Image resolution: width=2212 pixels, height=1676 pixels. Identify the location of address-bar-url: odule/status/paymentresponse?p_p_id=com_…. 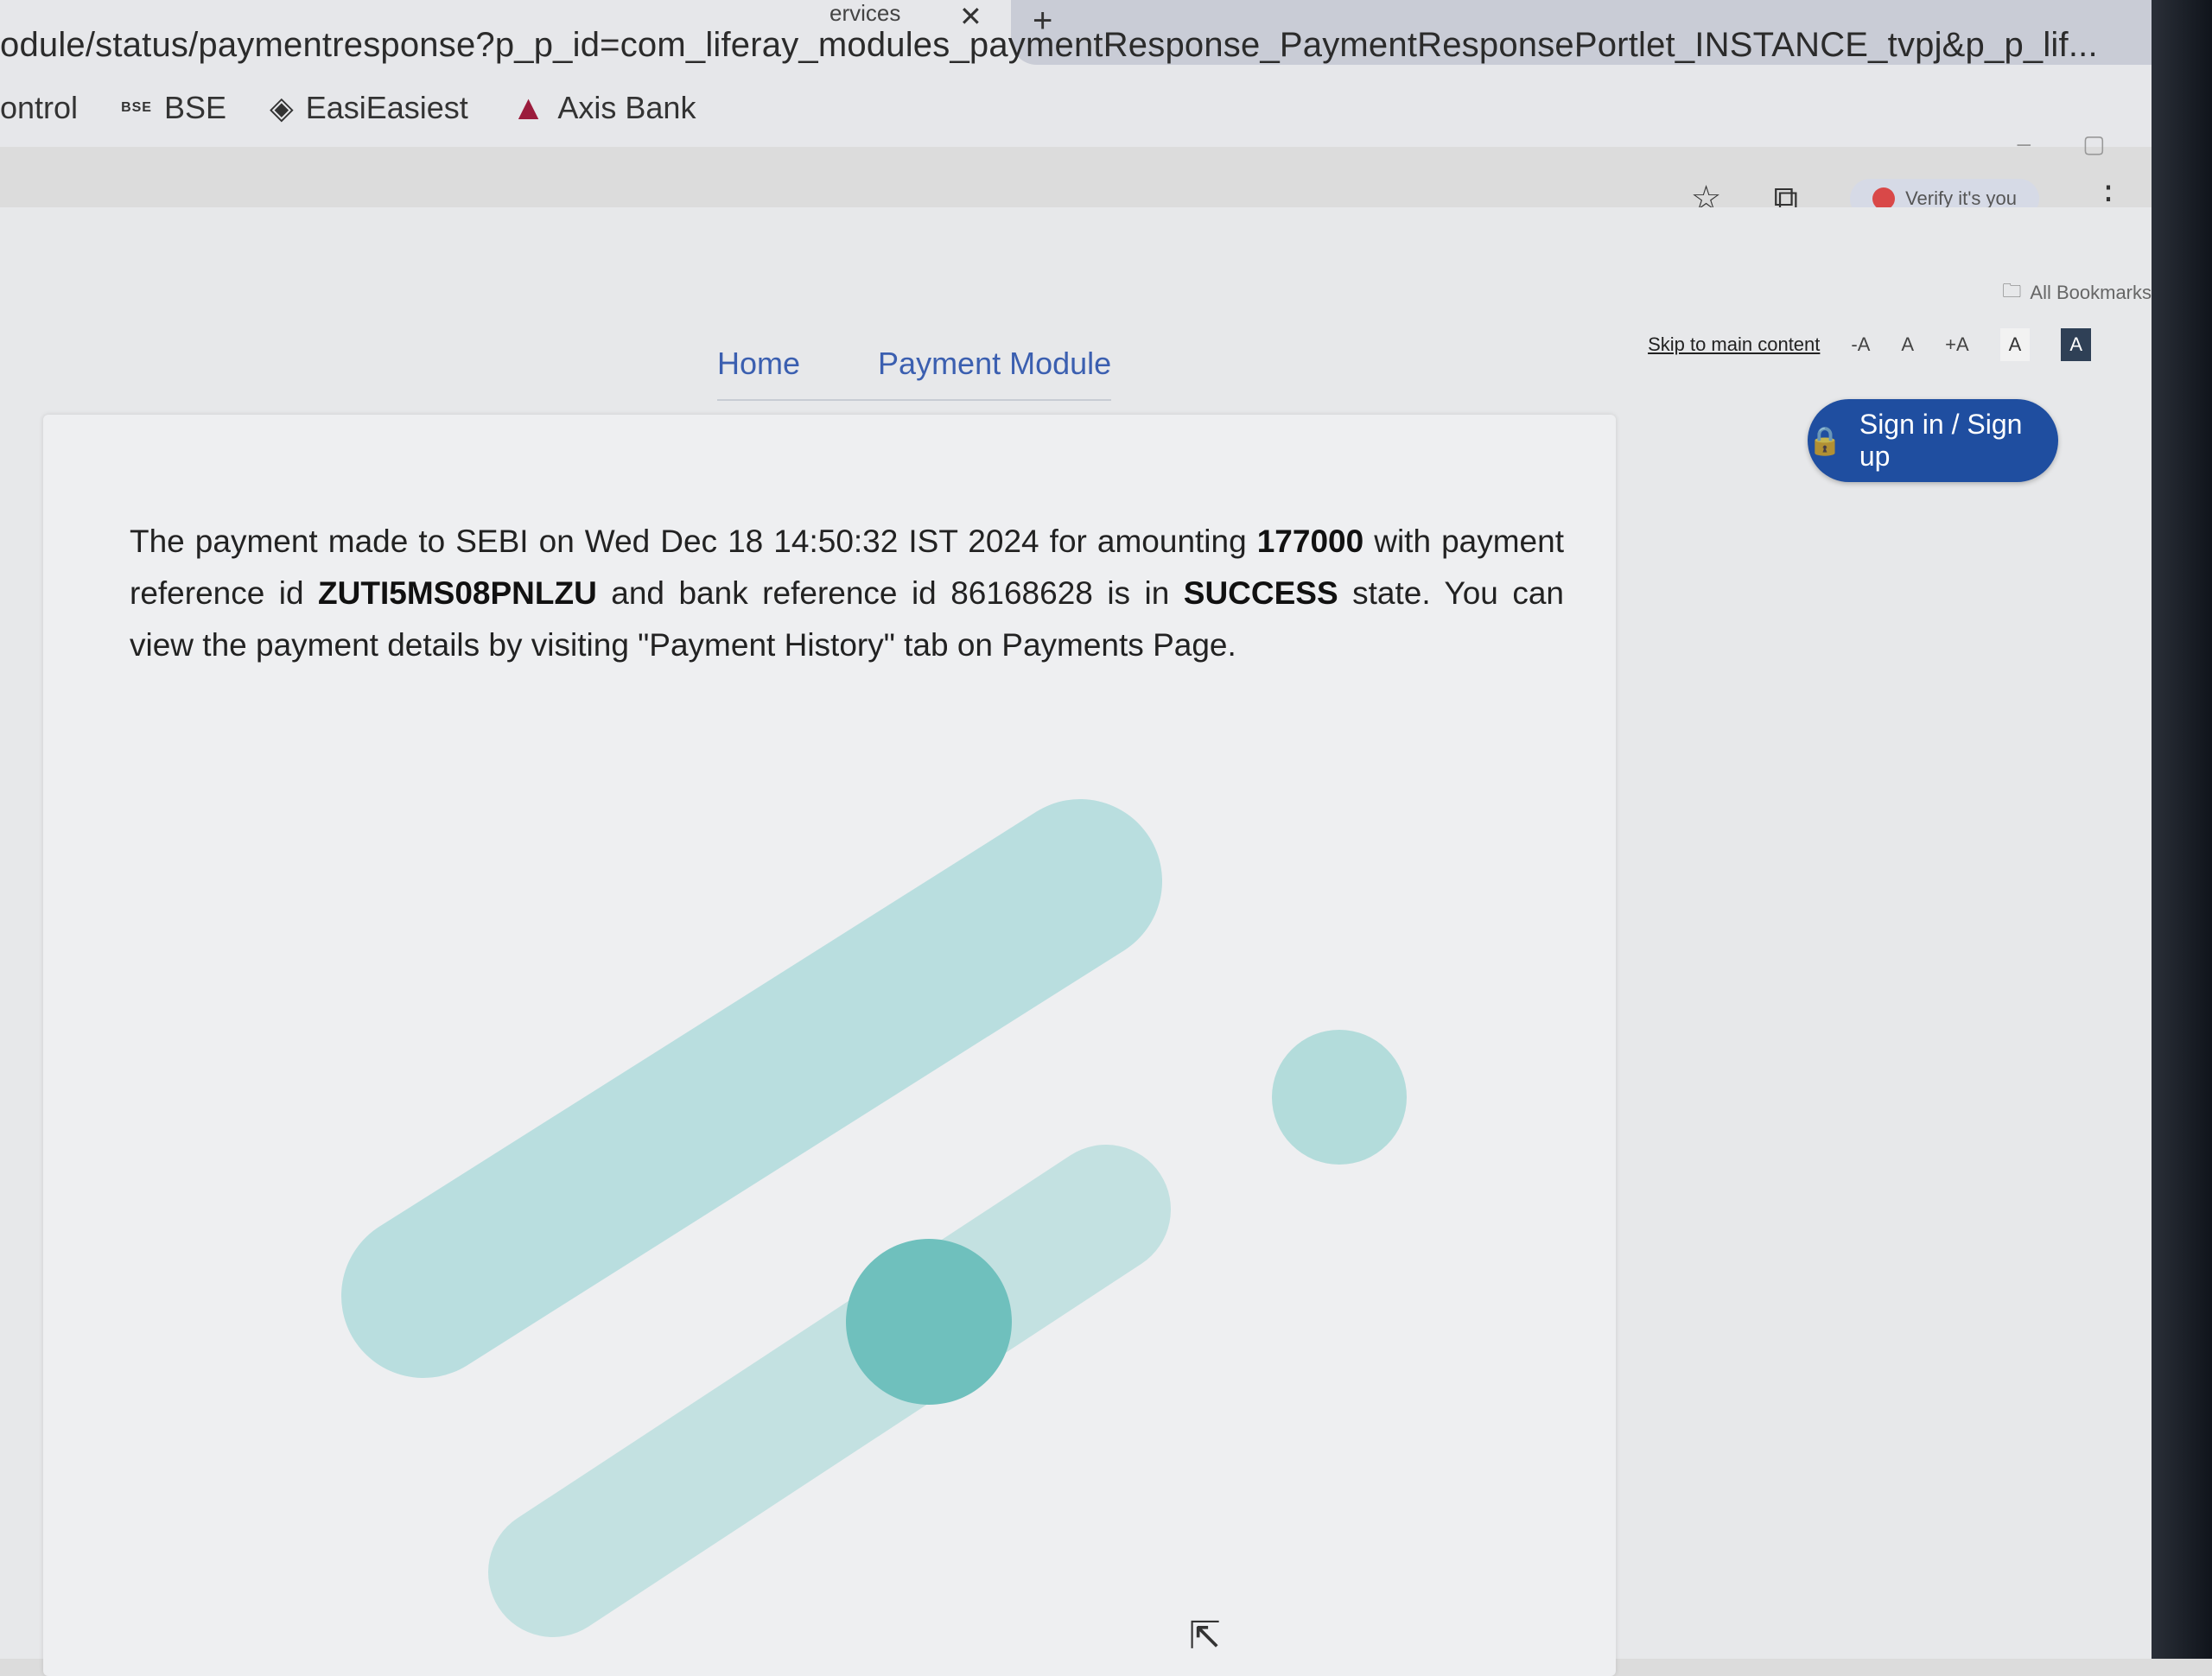
(1049, 45).